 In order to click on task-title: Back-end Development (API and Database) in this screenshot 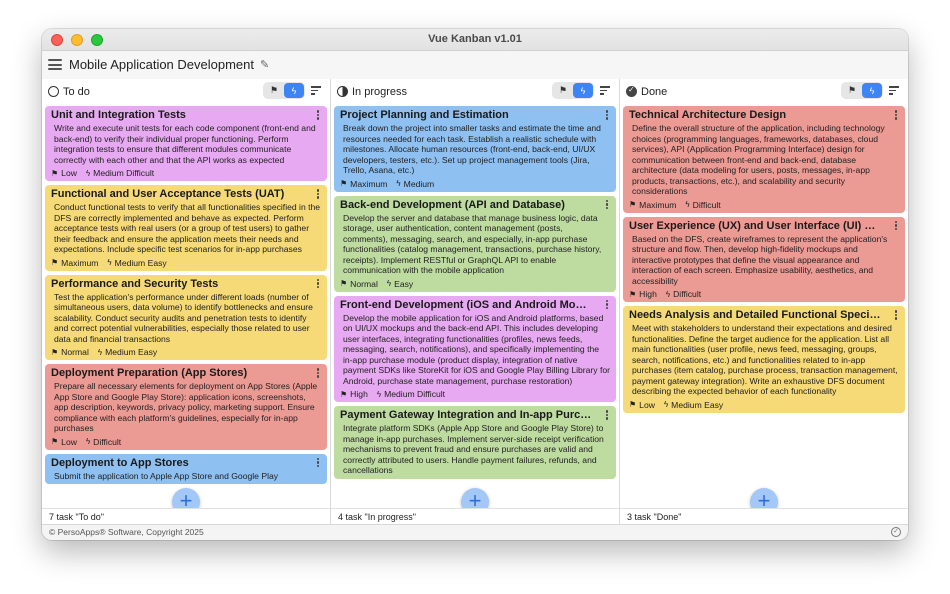, I will do `click(452, 204)`.